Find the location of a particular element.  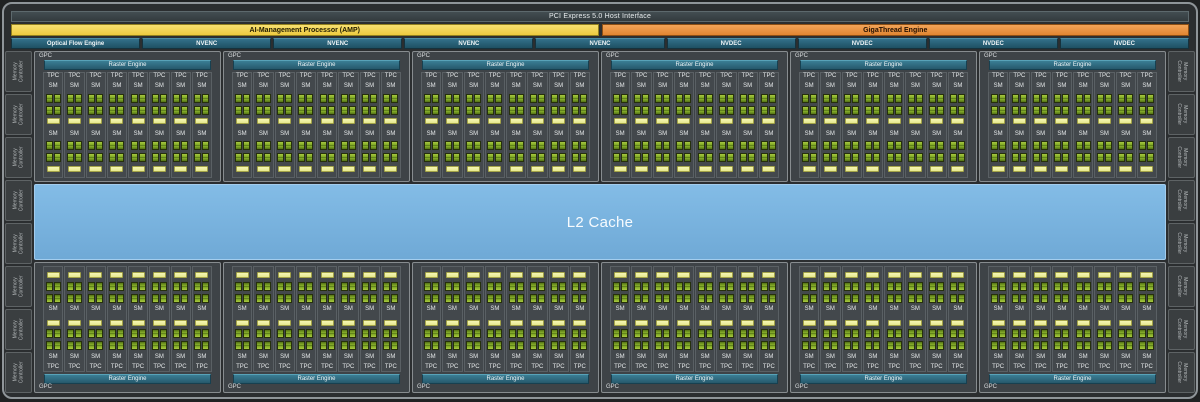

raster-engine-label: Raster Engine is located at coordinates (883, 379).